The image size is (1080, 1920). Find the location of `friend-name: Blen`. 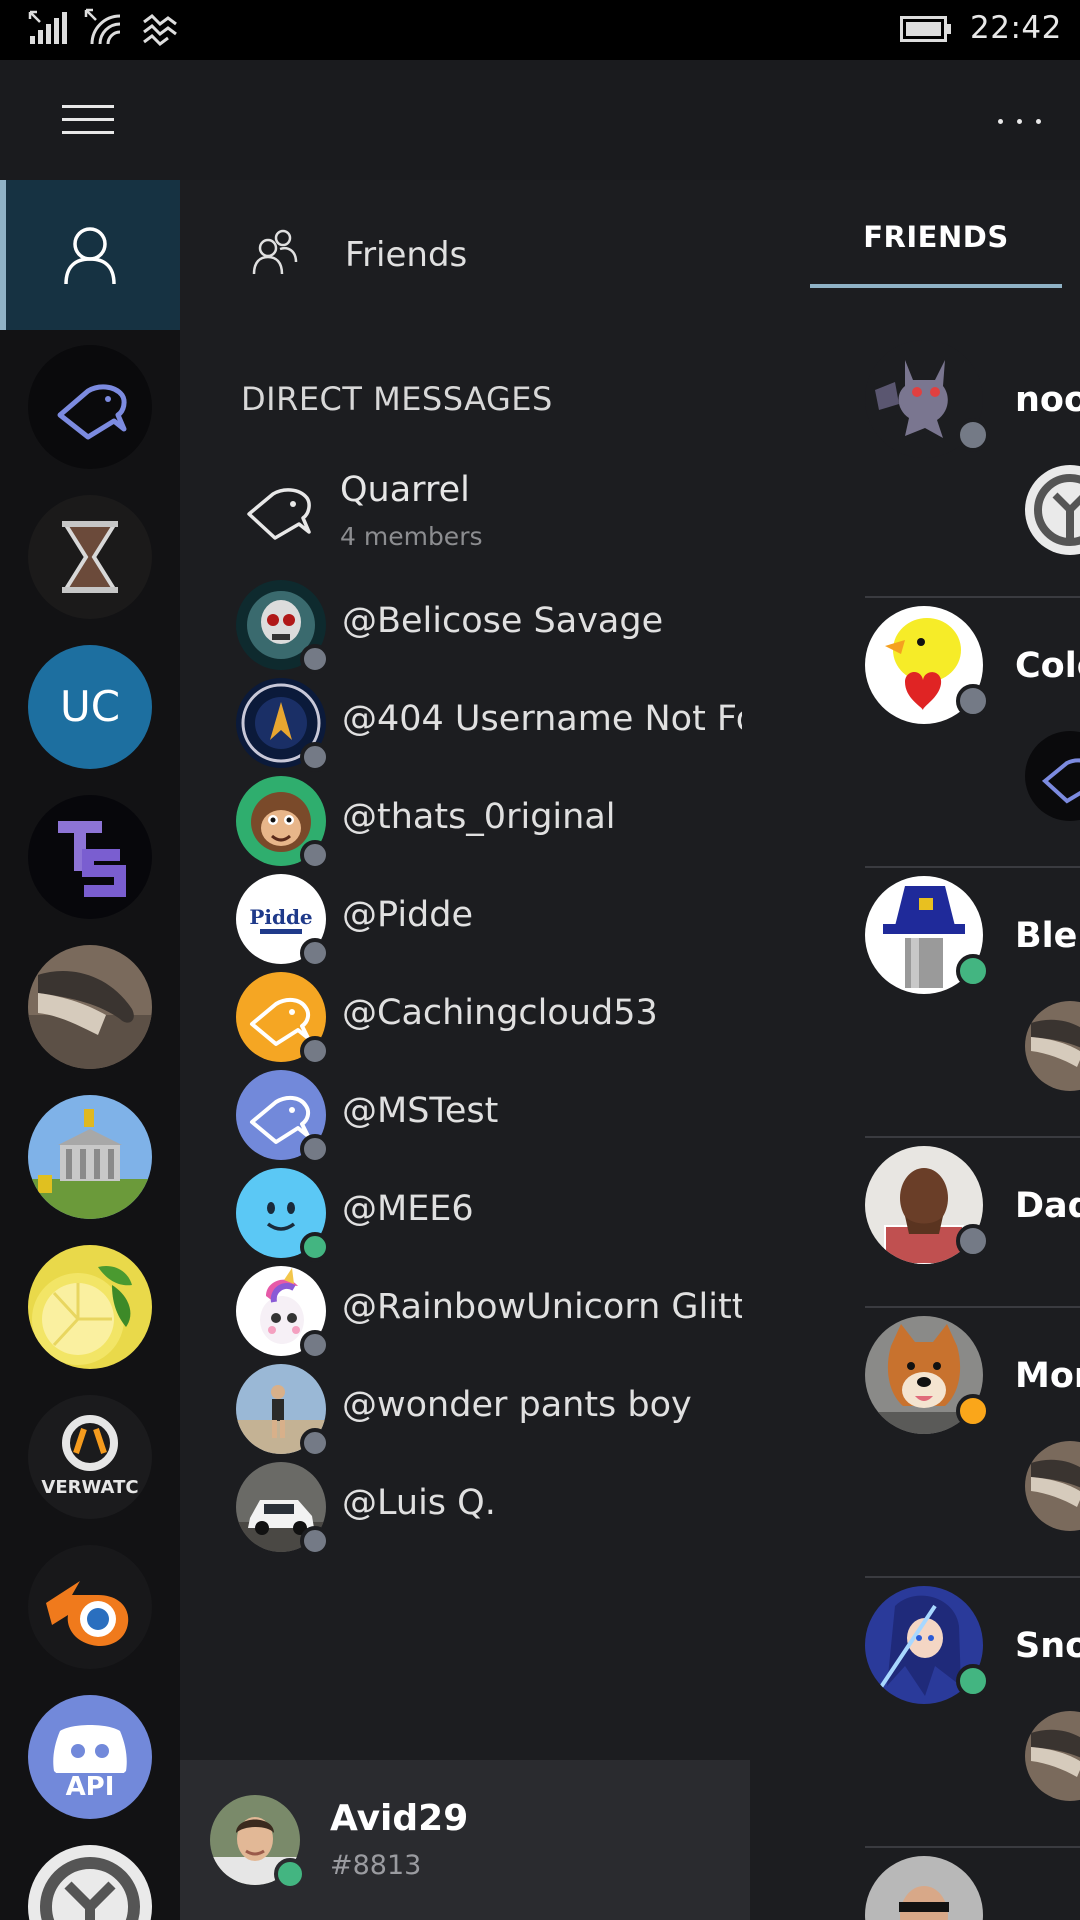

friend-name: Blen is located at coordinates (1047, 936).